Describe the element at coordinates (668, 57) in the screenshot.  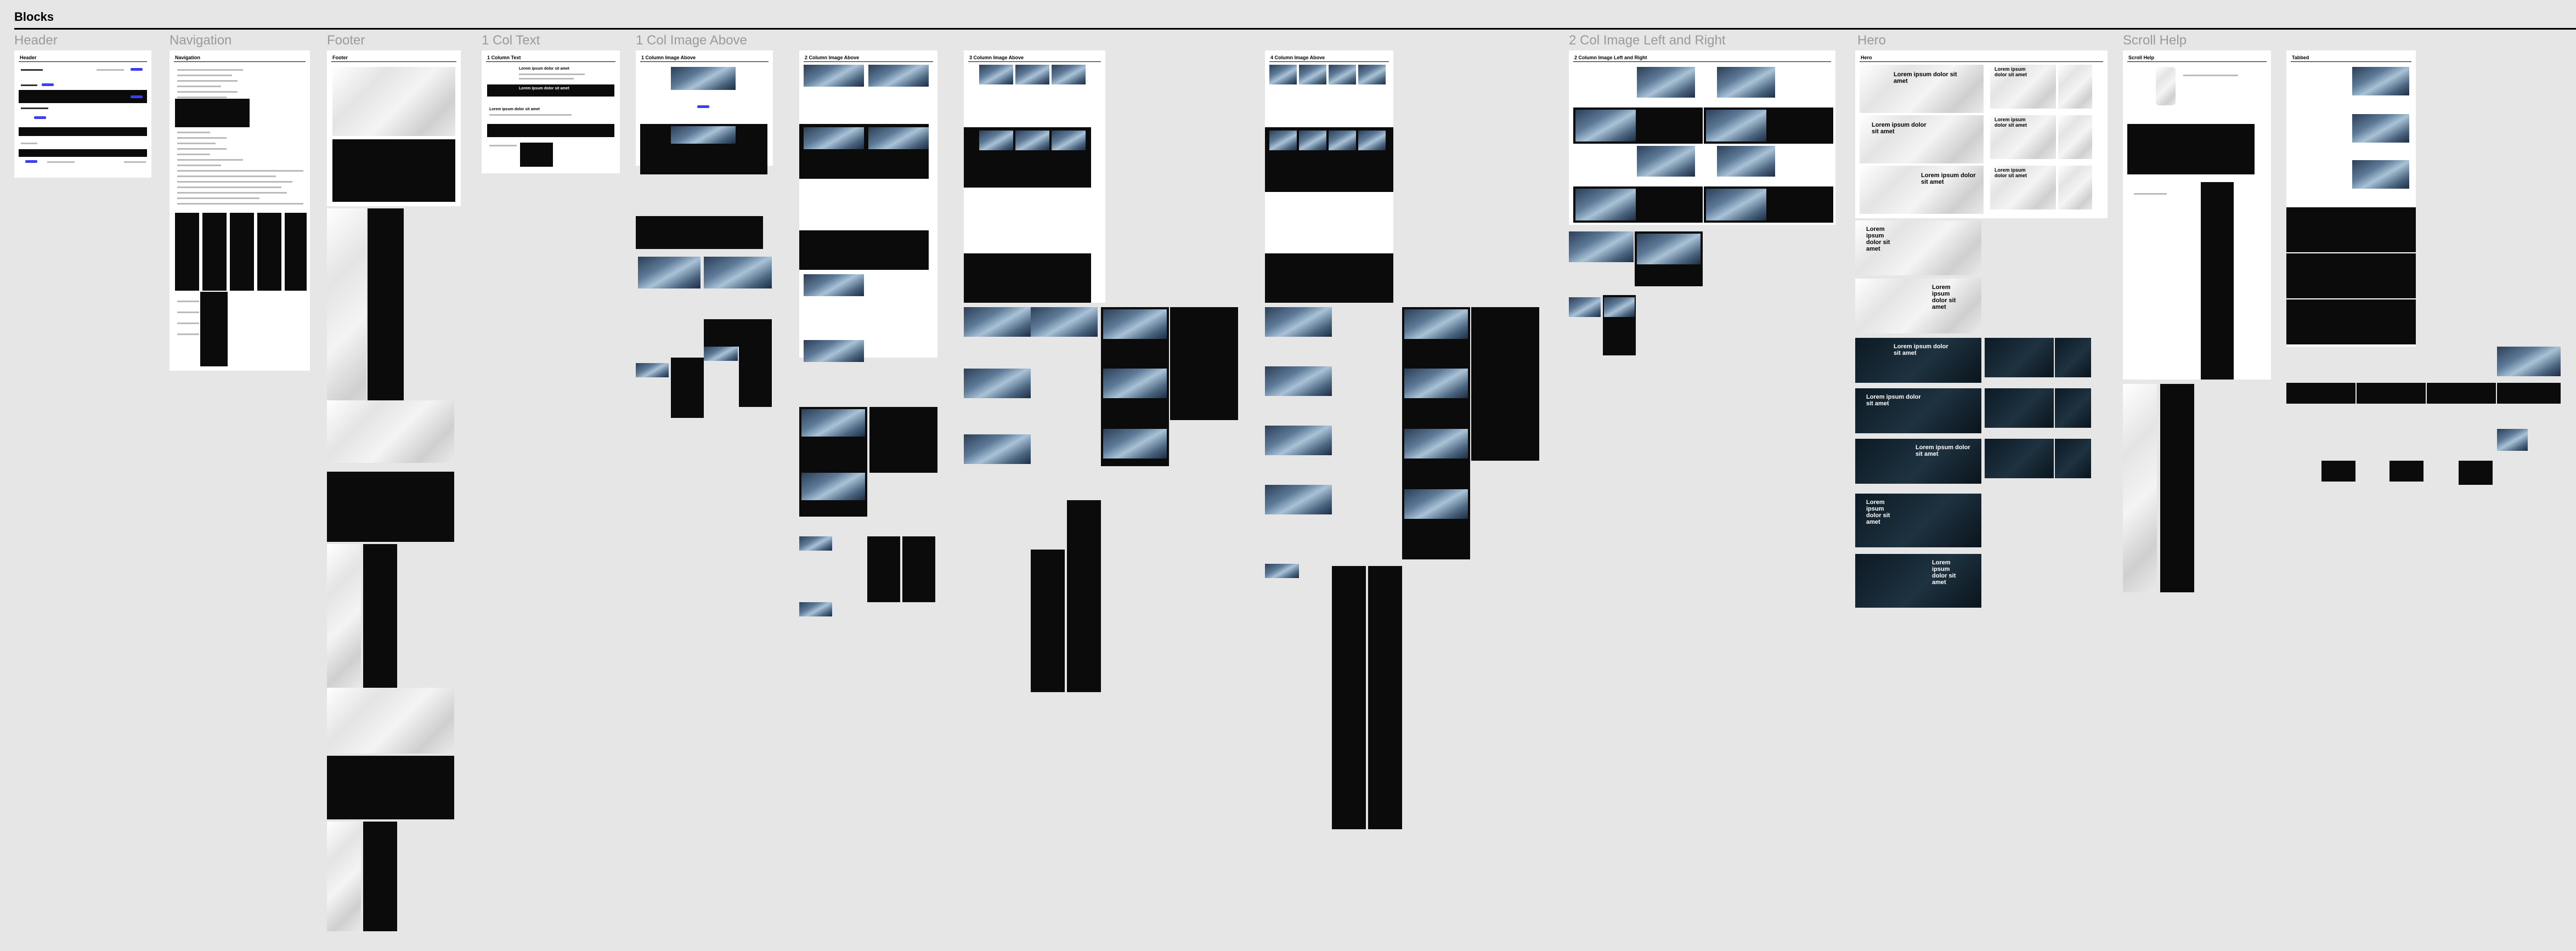
I see `one-col-image-above-frame-label: 1 Column Image Above` at that location.